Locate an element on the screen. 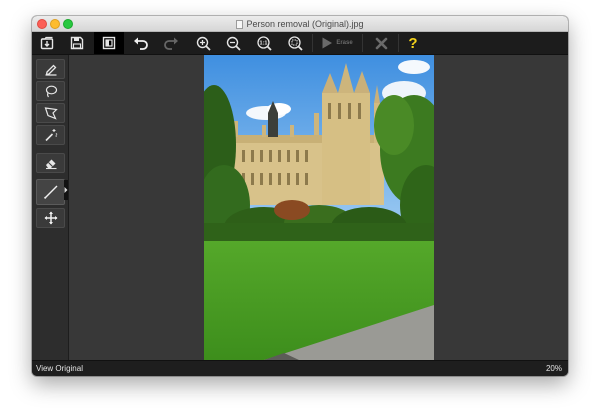 The height and width of the screenshot is (420, 600). fit-screen-icon is located at coordinates (295, 43).